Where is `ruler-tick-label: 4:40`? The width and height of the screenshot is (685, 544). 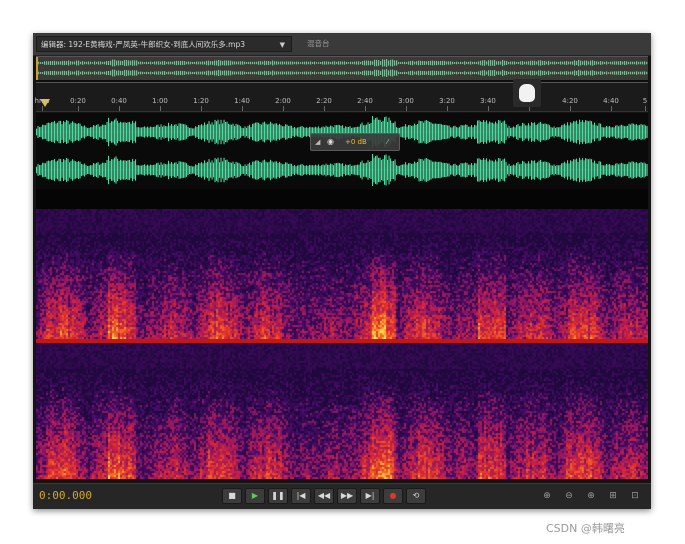 ruler-tick-label: 4:40 is located at coordinates (611, 101).